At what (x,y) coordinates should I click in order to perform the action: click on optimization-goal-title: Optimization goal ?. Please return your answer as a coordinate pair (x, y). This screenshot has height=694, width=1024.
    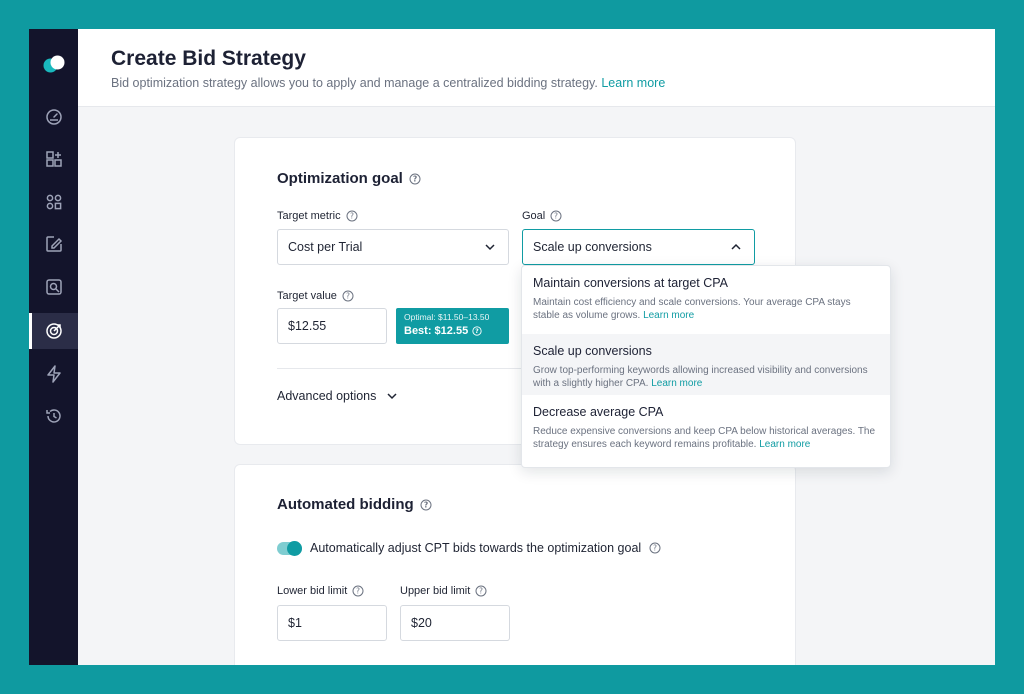
    Looking at the image, I should click on (349, 178).